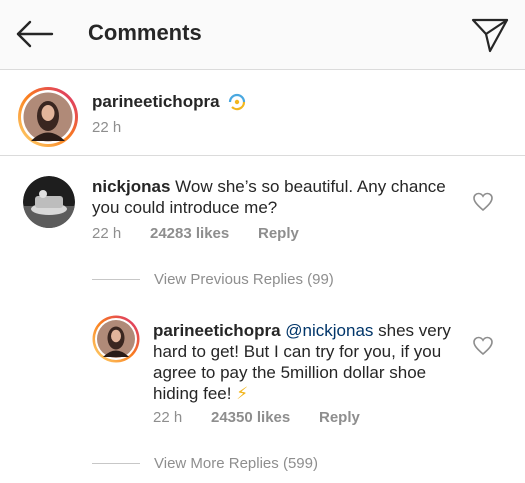  Describe the element at coordinates (262, 35) in the screenshot. I see `app-header: Comments` at that location.